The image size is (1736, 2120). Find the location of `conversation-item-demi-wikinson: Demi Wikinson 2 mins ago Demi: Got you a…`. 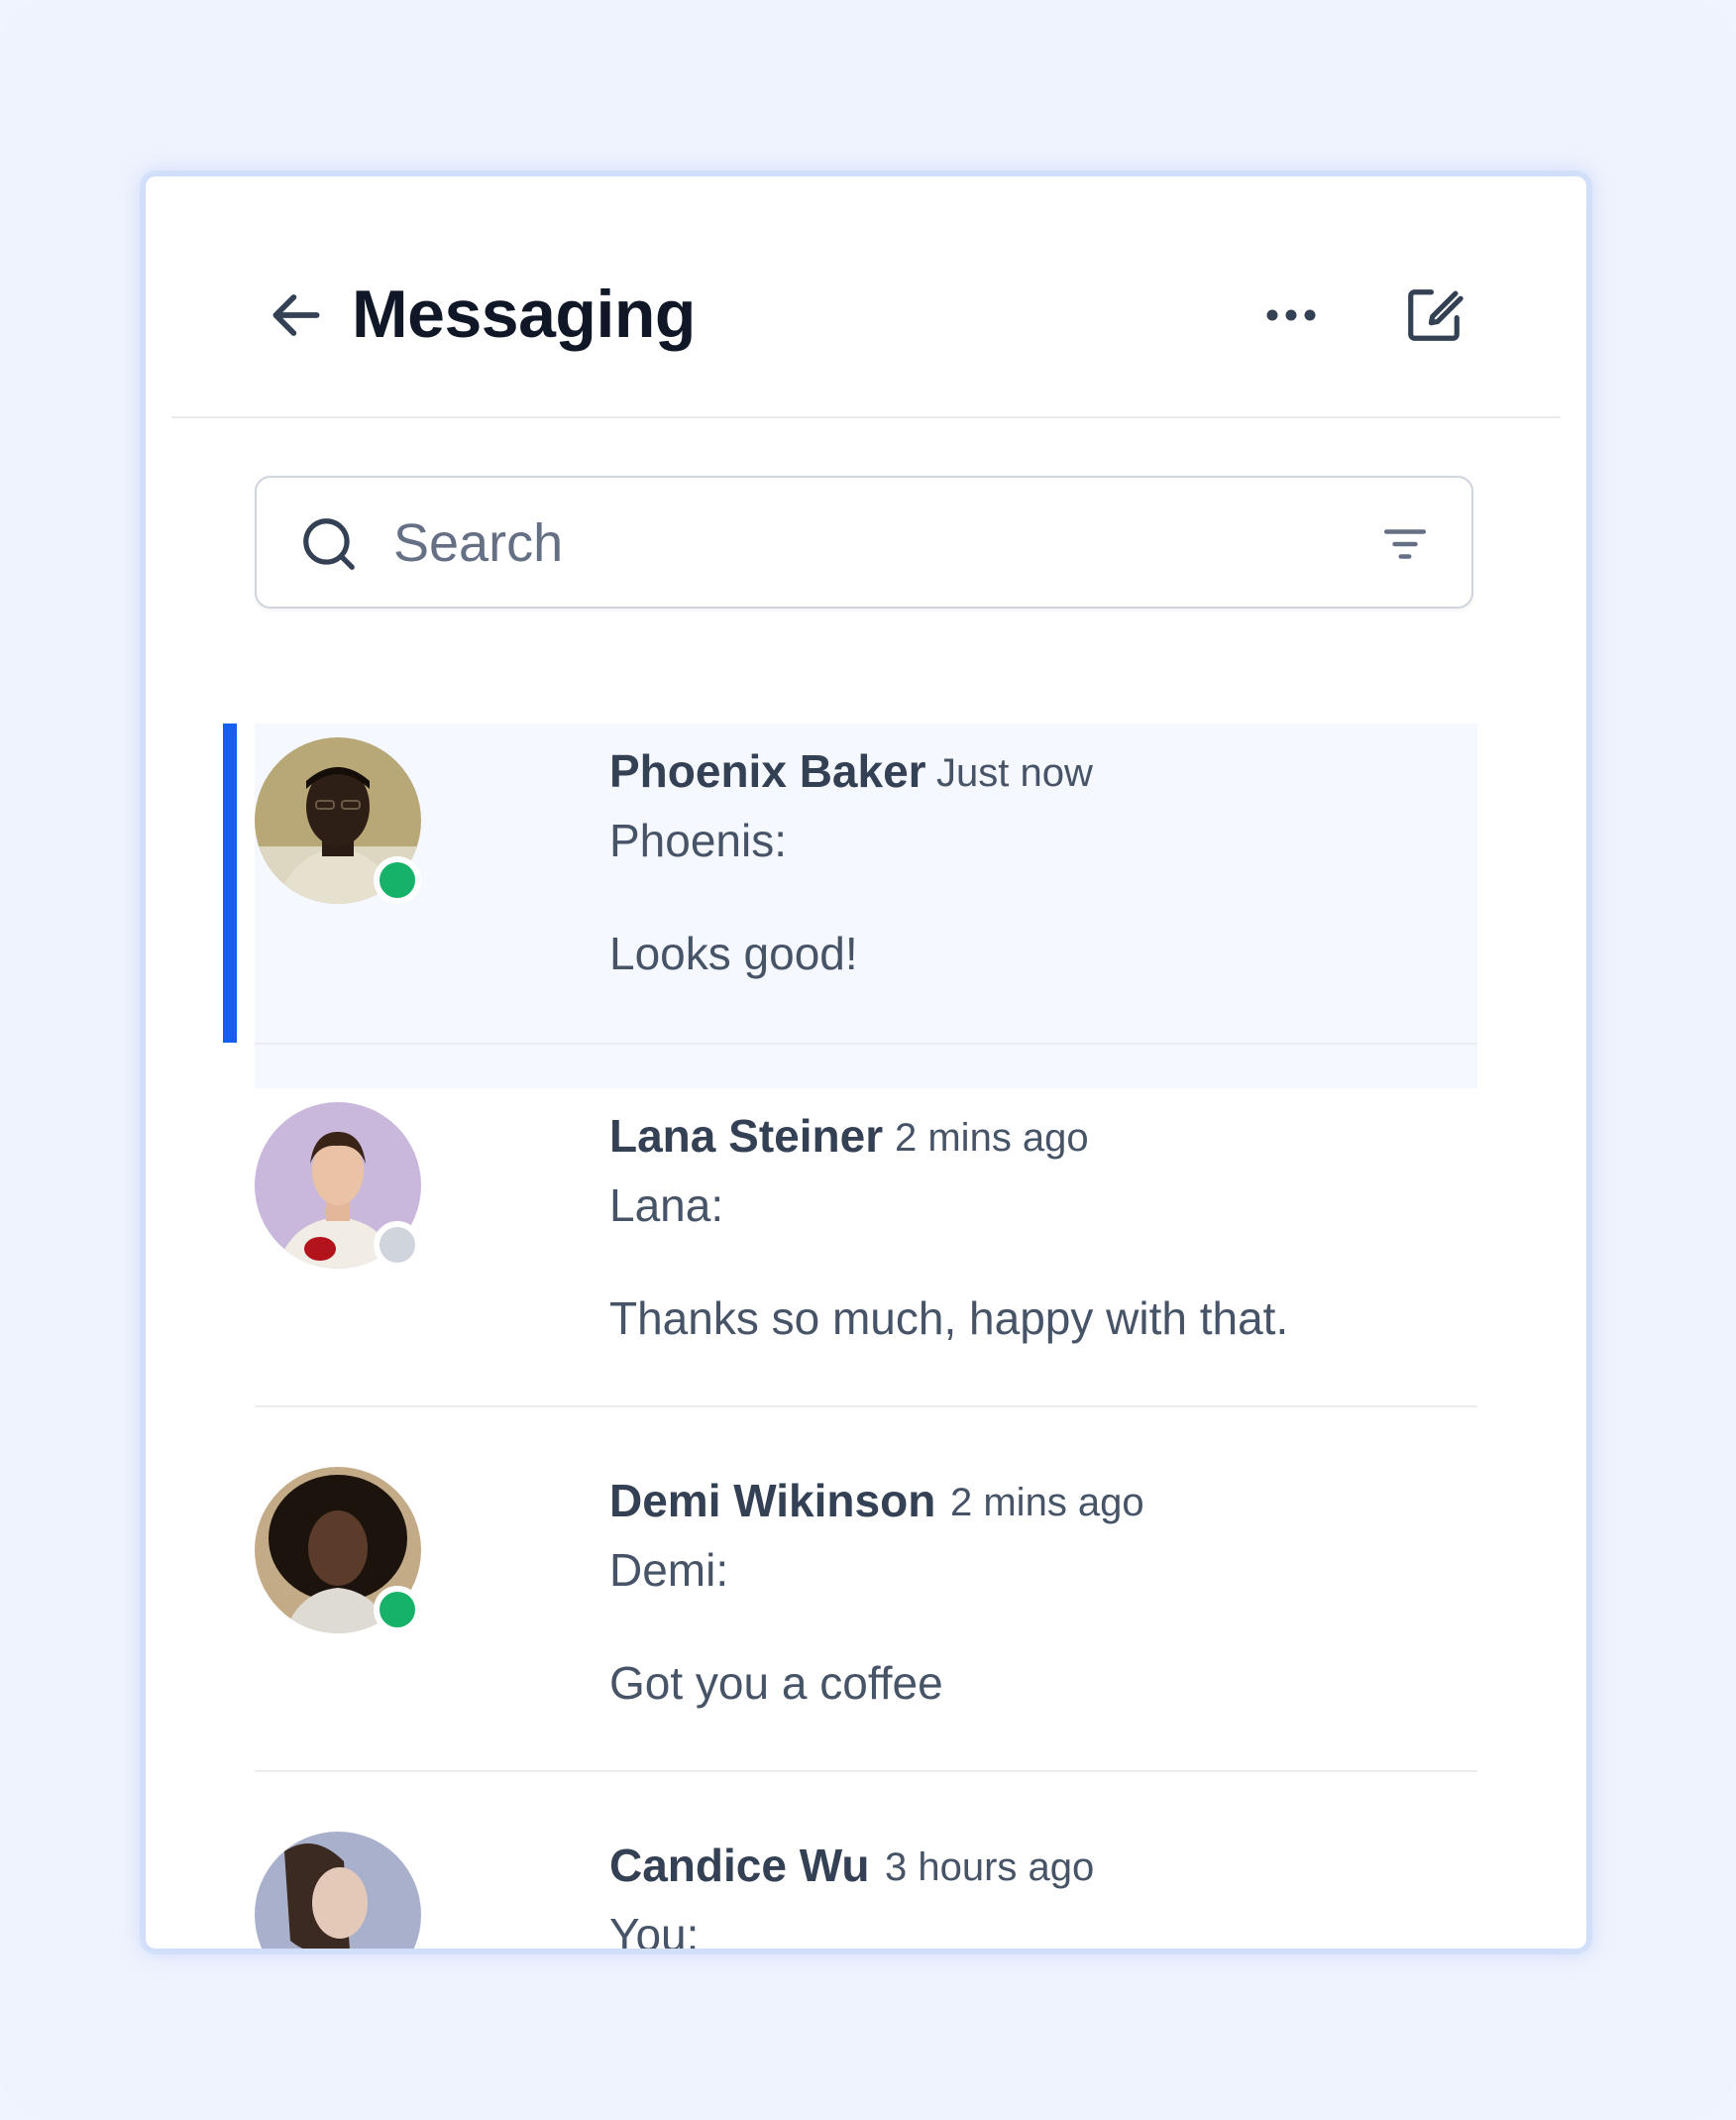

conversation-item-demi-wikinson: Demi Wikinson 2 mins ago Demi: Got you a… is located at coordinates (866, 1636).